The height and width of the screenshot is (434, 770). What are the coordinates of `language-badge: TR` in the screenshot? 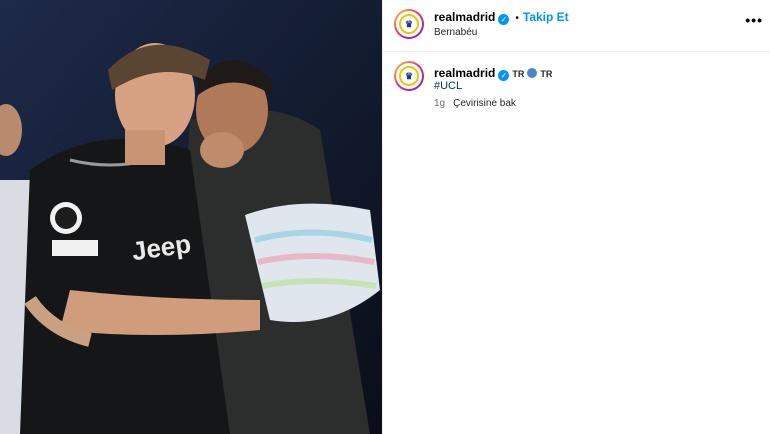 It's located at (518, 74).